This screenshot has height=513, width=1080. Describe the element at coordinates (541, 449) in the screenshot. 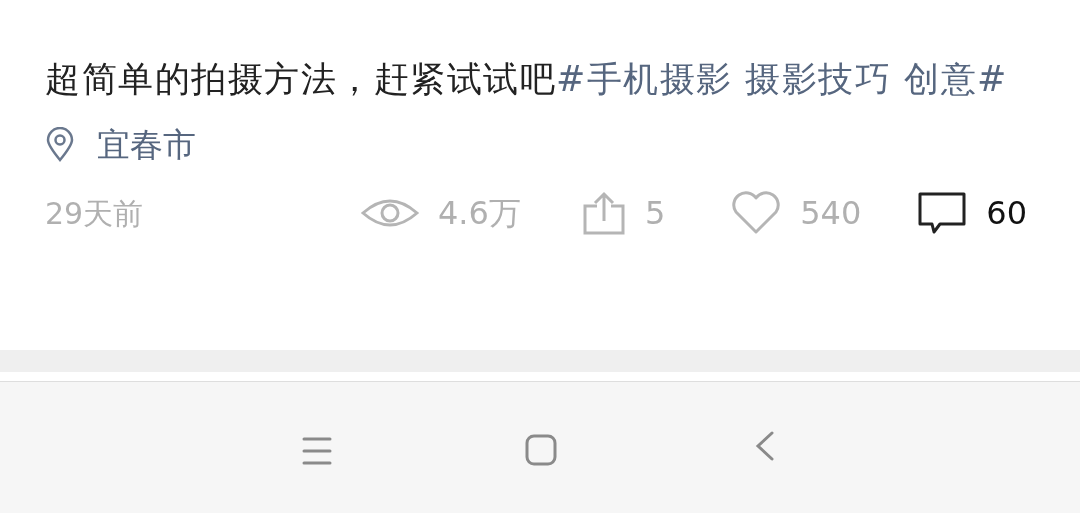

I see `square-icon` at that location.